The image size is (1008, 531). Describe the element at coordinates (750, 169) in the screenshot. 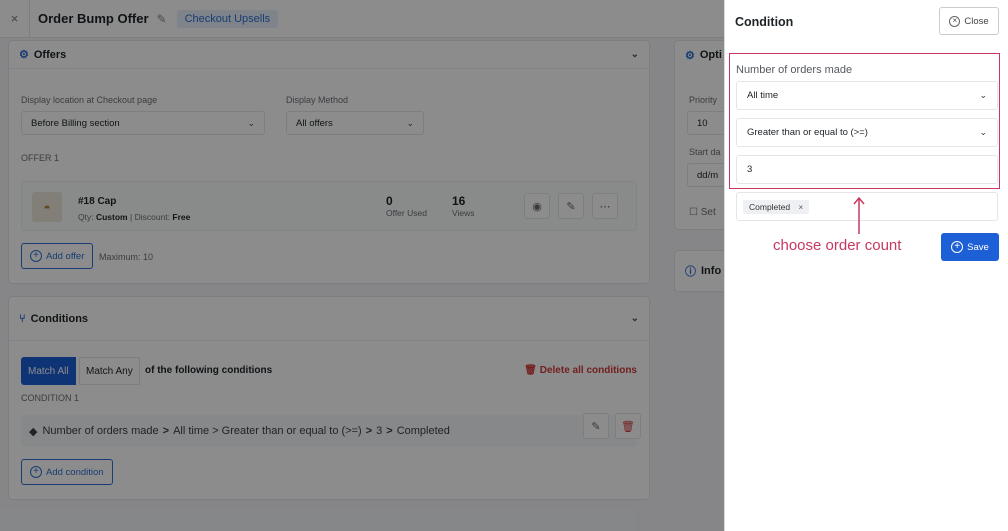

I see `order-count-value: 3` at that location.